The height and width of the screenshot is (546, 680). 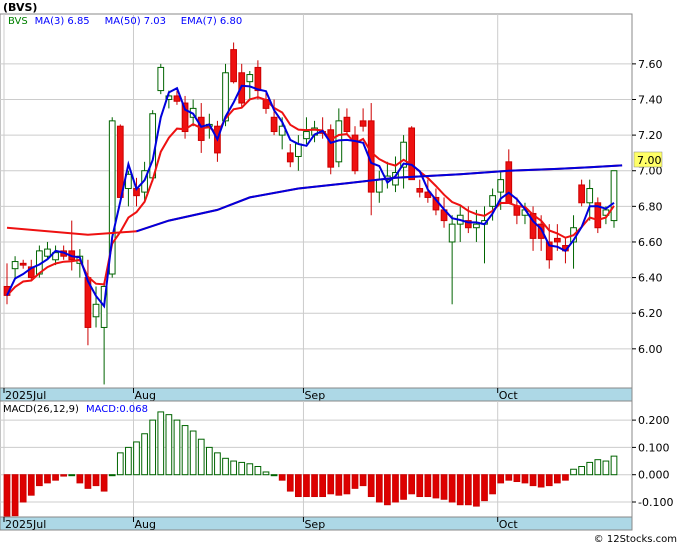 I want to click on macd-title: MACD(26,12,9), so click(x=41, y=409).